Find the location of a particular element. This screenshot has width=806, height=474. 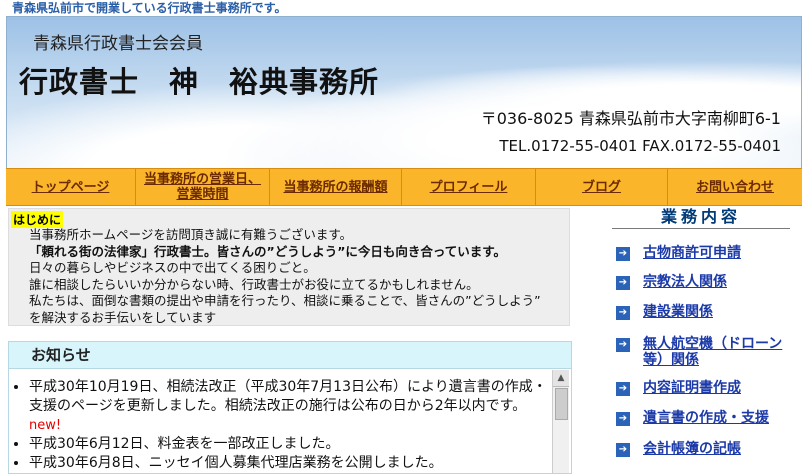

service-link-religious: ➔ 宗教法人関係 is located at coordinates (709, 282).